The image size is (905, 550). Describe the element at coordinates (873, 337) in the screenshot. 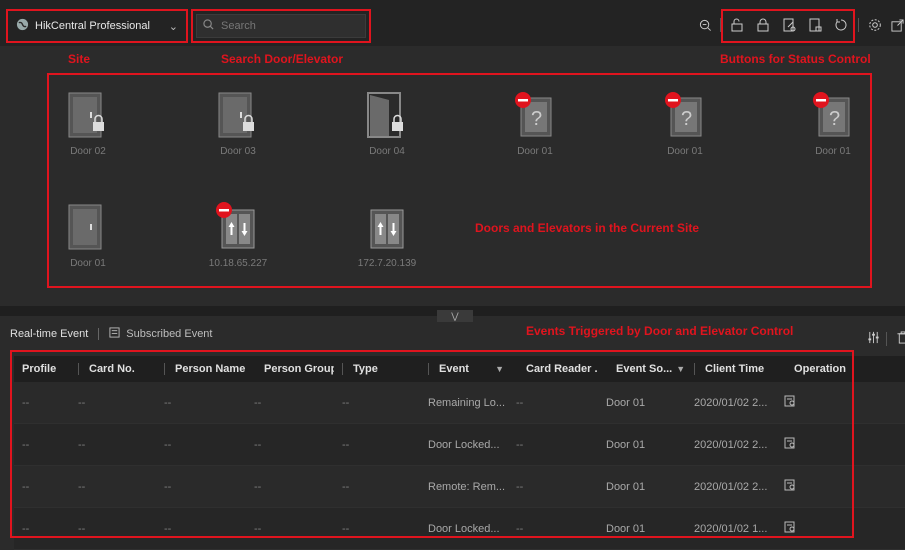

I see `column-settings-icon` at that location.